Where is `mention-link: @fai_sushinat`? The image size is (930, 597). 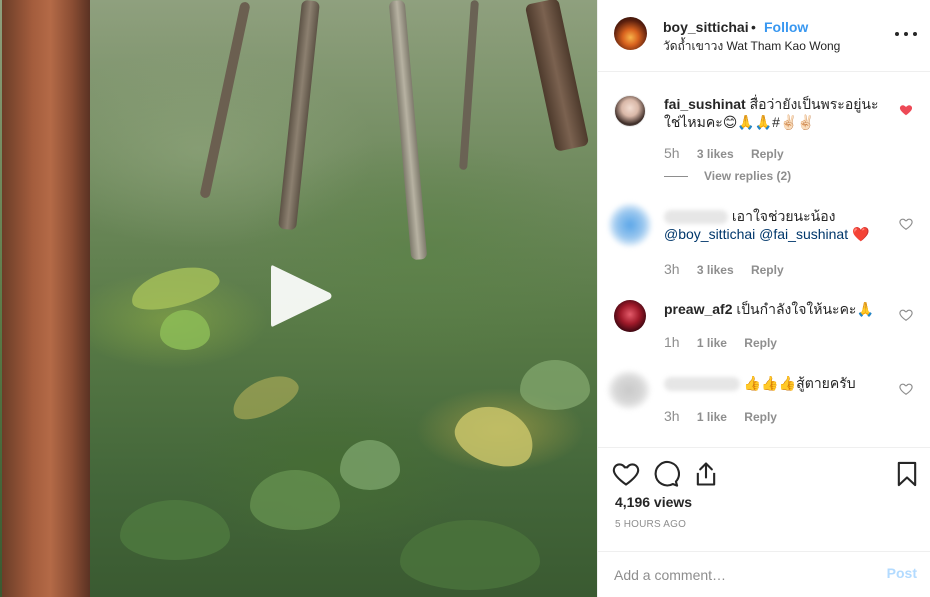 mention-link: @fai_sushinat is located at coordinates (803, 234).